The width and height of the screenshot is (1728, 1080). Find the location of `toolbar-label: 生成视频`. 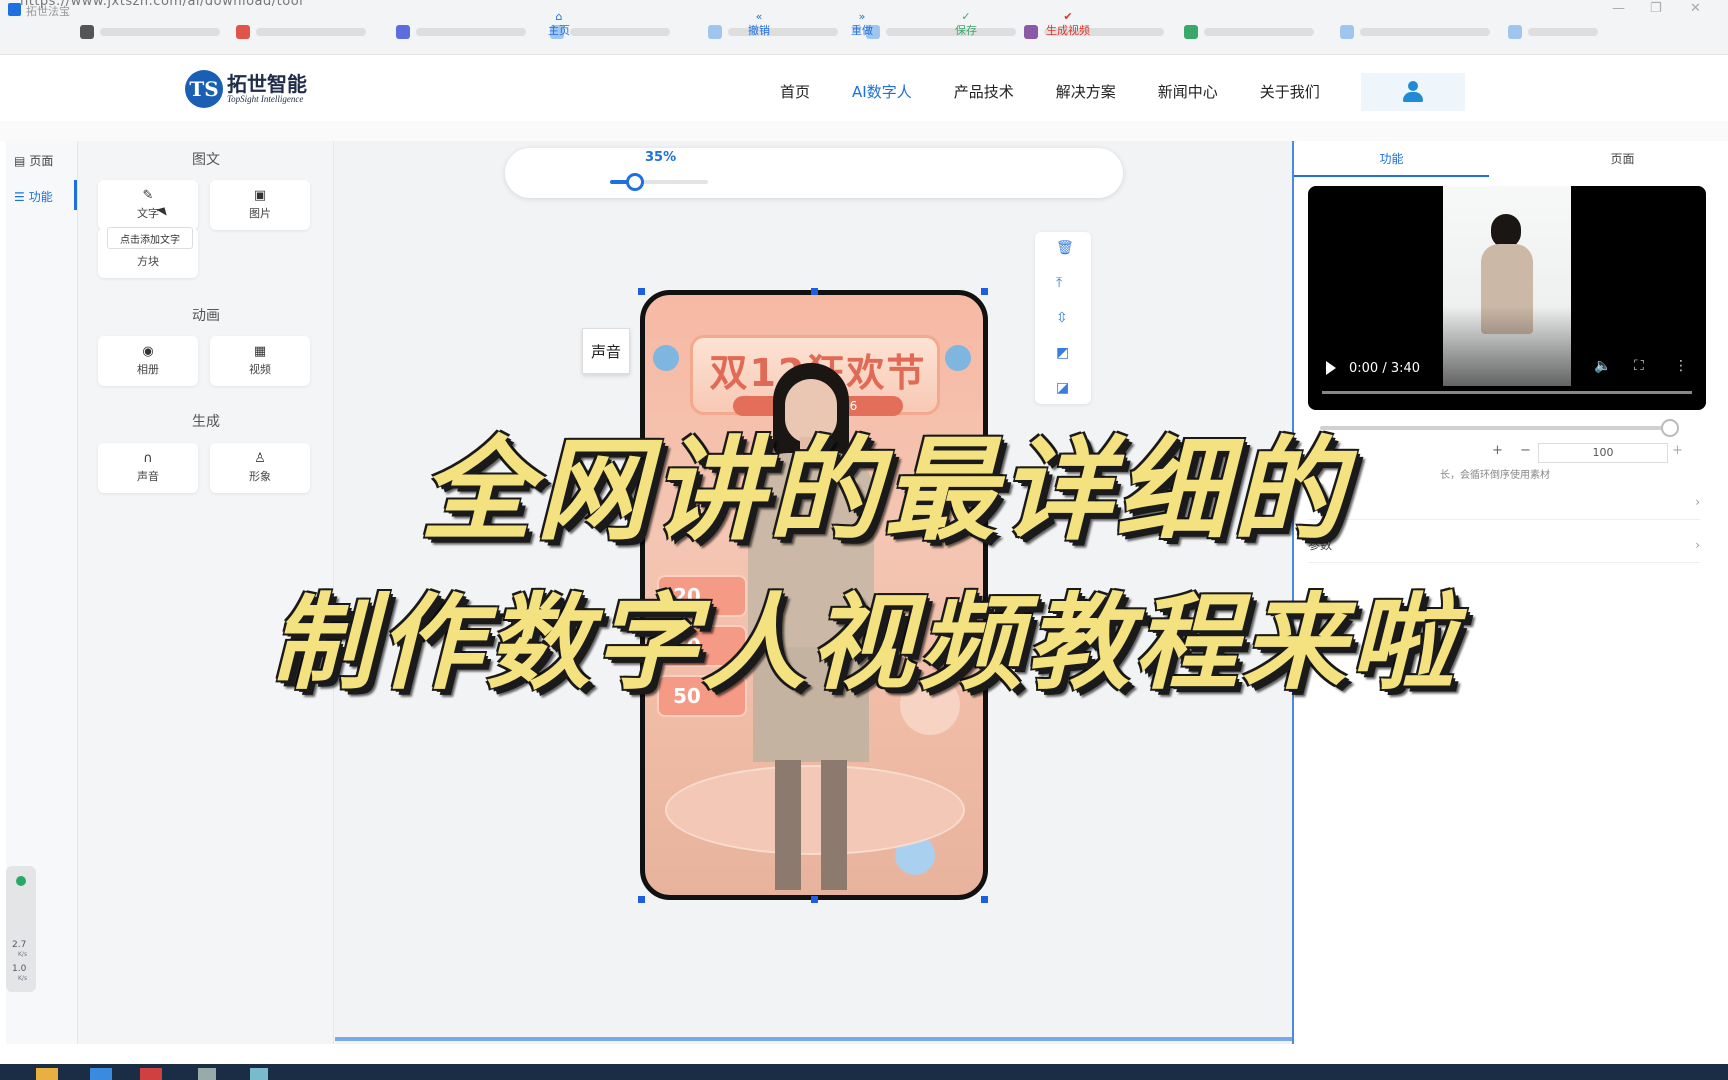

toolbar-label: 生成视频 is located at coordinates (1068, 30).